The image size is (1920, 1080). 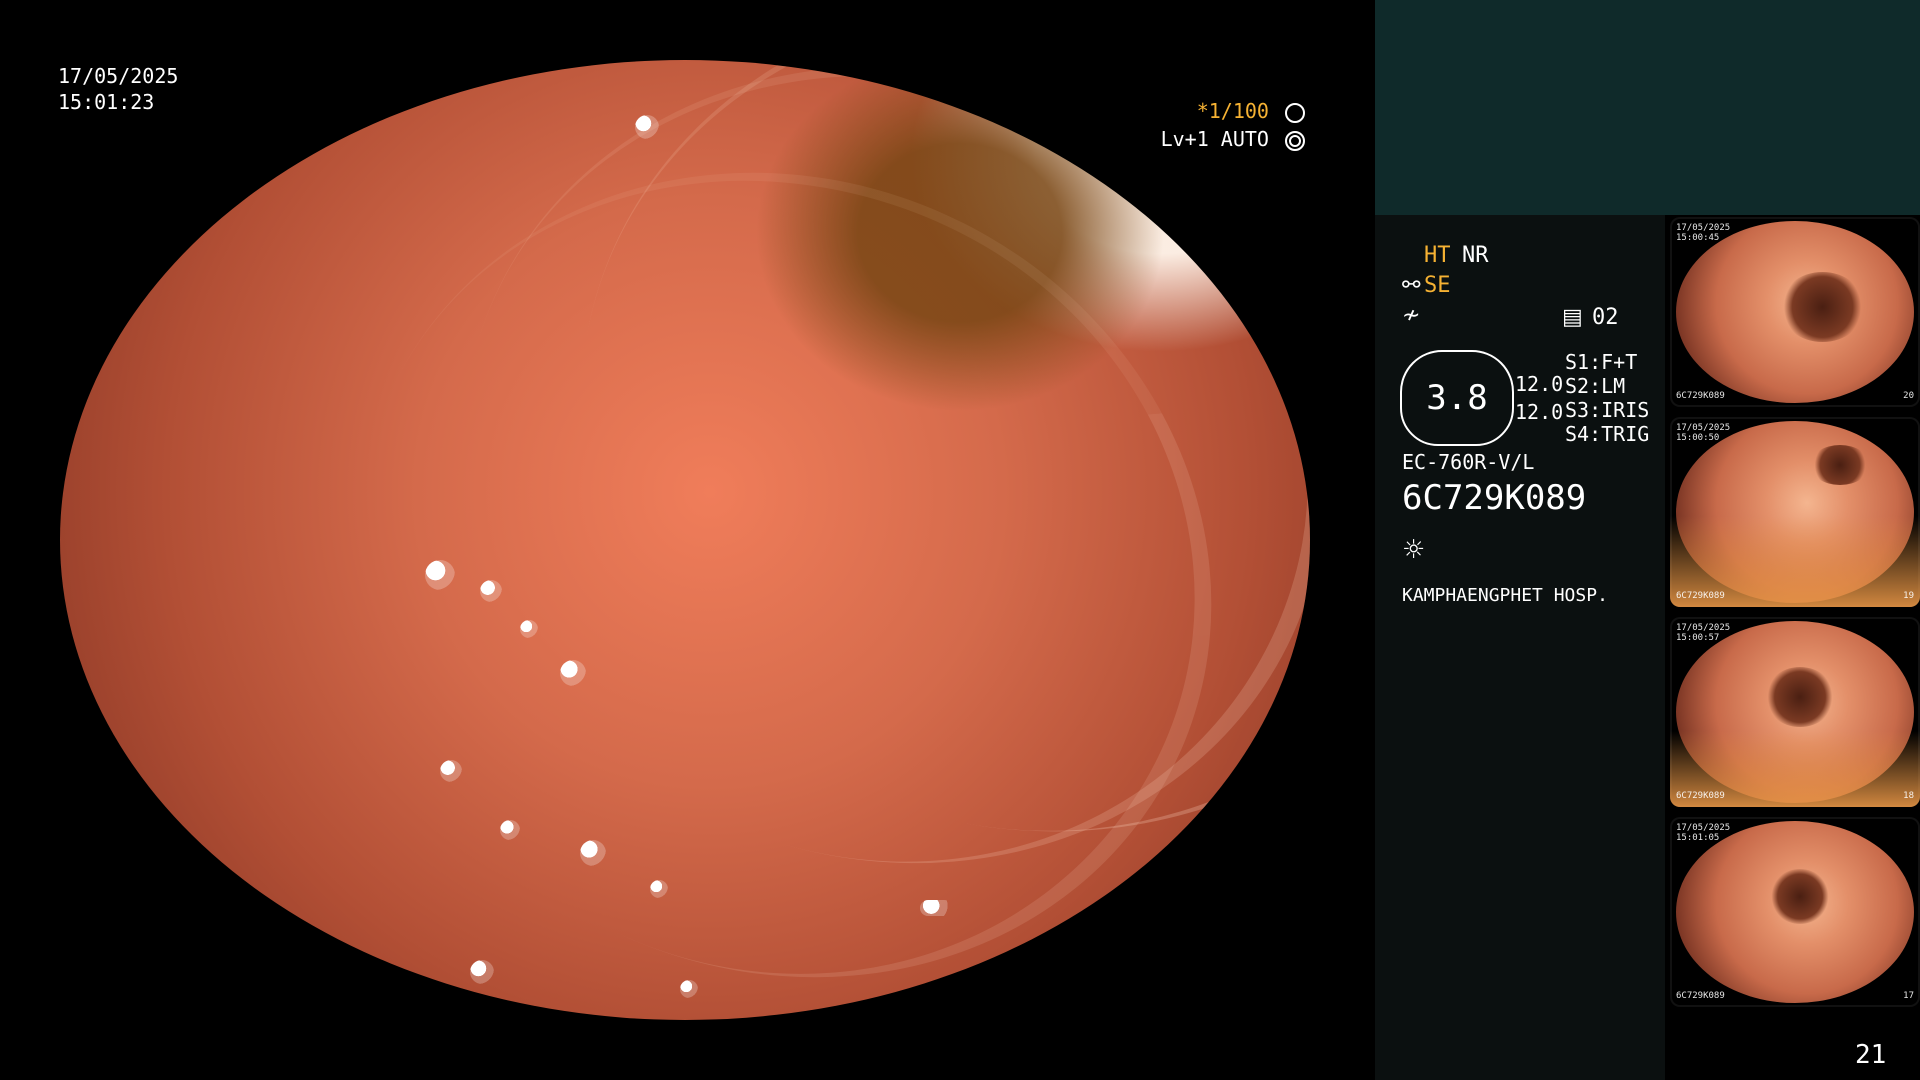 I want to click on record-icon: ▤, so click(x=1572, y=317).